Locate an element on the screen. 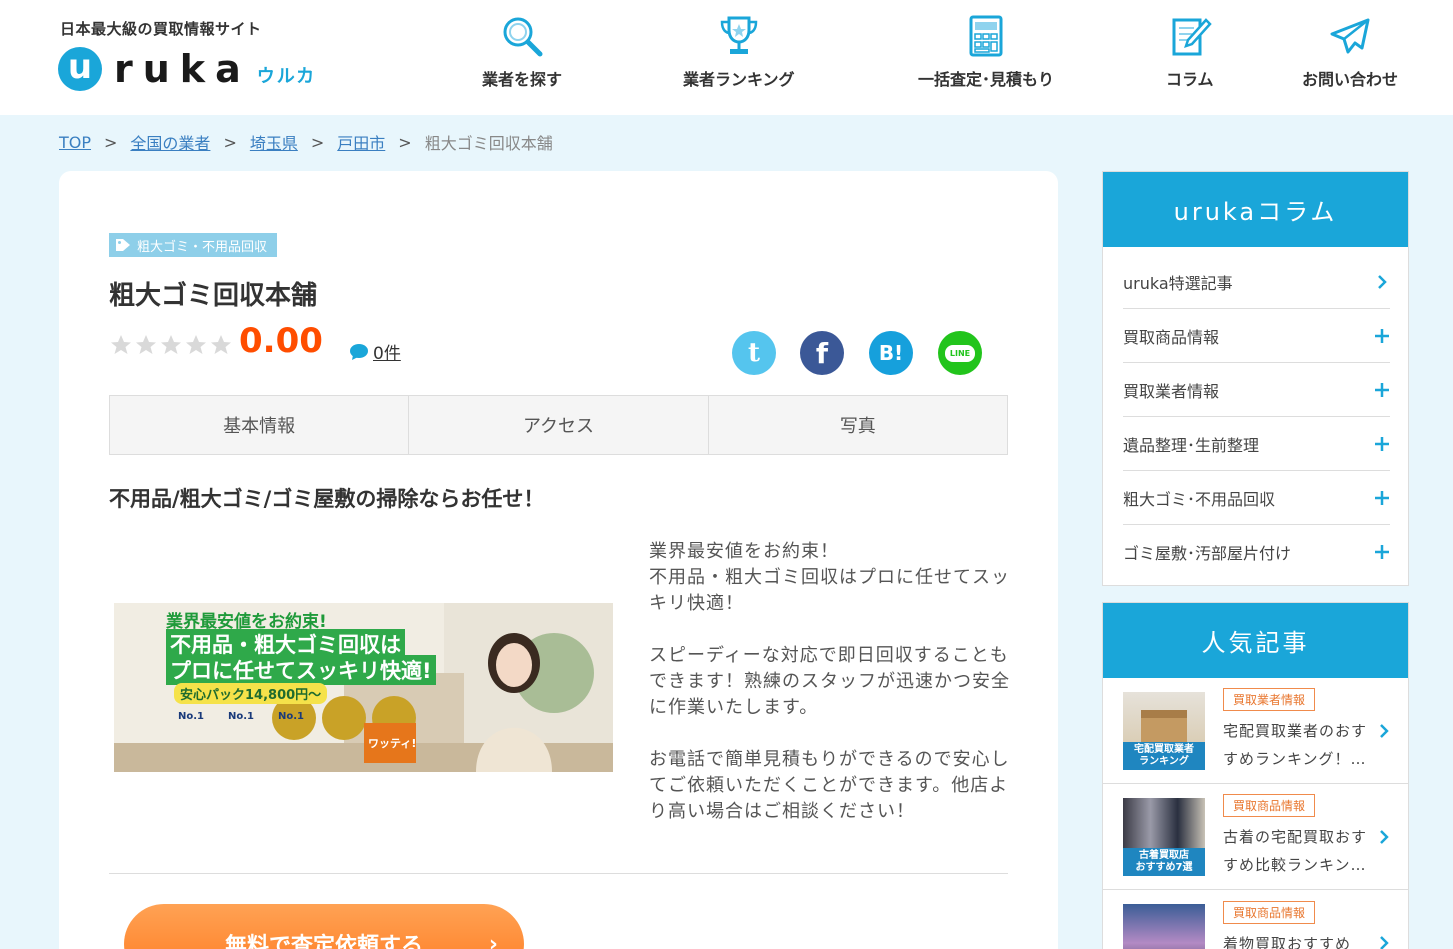 The height and width of the screenshot is (949, 1453). thumbnail-caption: 古着買取店 おすすめ7選 is located at coordinates (1164, 861).